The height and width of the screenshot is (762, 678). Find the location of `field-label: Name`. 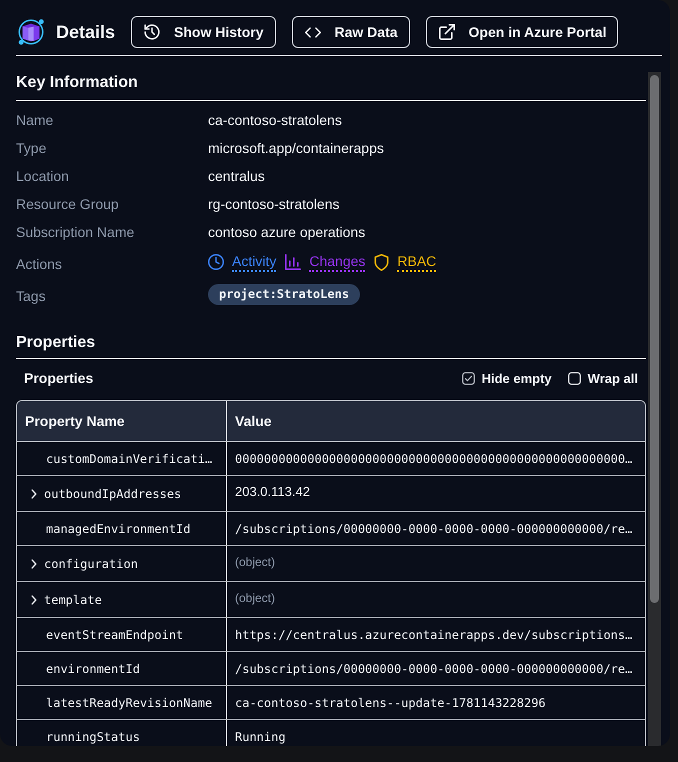

field-label: Name is located at coordinates (35, 120).